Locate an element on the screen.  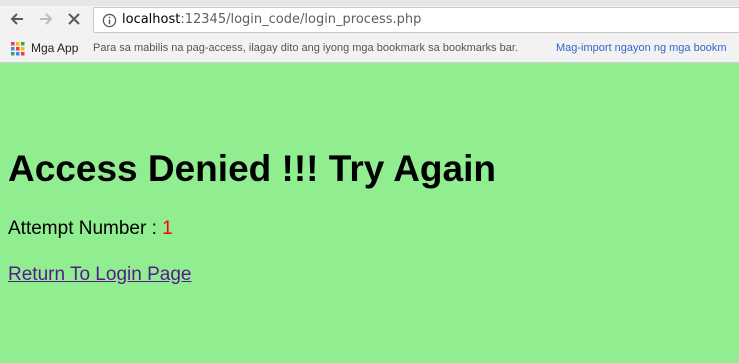
close-icon is located at coordinates (74, 19).